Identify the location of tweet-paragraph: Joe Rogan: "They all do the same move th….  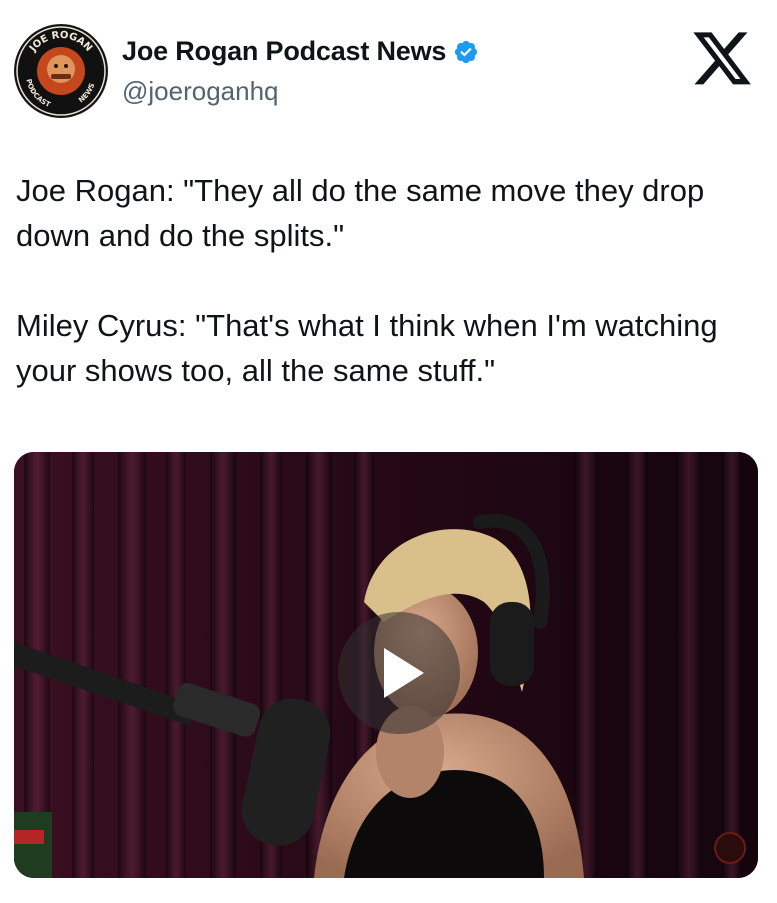
(360, 213).